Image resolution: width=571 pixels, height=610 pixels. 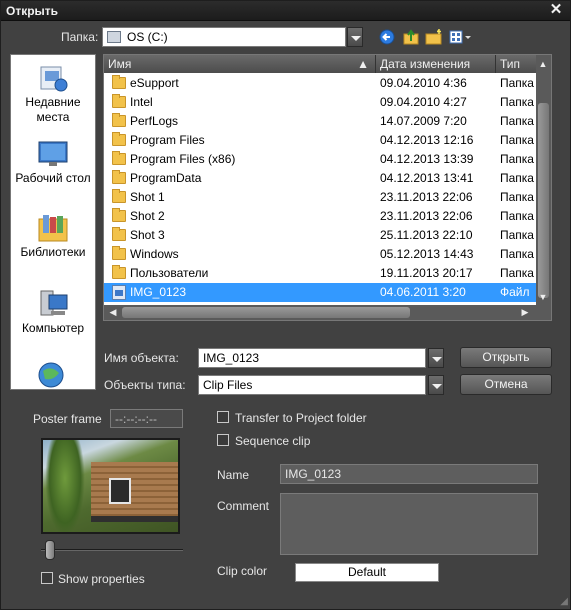 What do you see at coordinates (427, 178) in the screenshot?
I see `cell-date: 04.12.2013 13:41` at bounding box center [427, 178].